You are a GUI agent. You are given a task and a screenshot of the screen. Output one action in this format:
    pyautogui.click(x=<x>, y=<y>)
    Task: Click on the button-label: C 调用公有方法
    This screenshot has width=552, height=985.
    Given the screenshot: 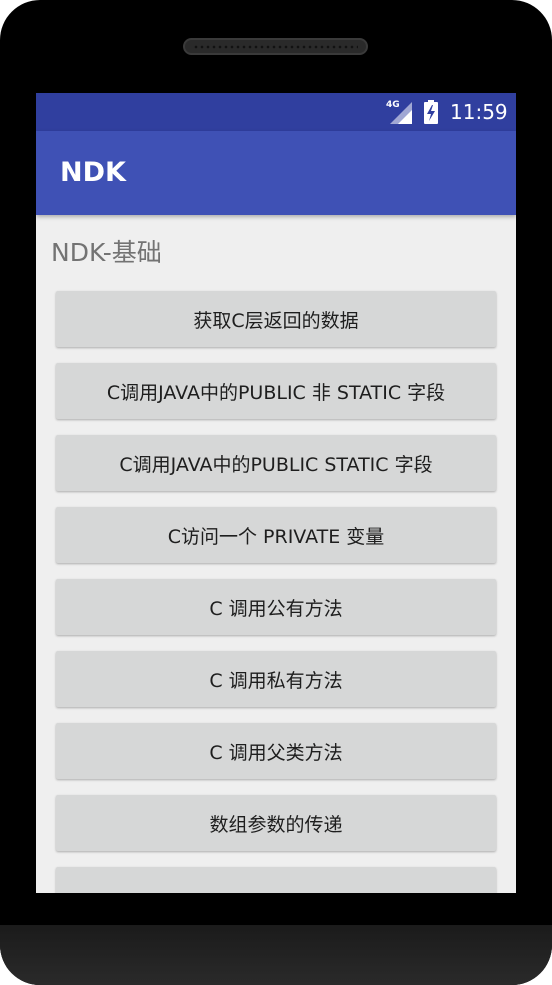 What is the action you would take?
    pyautogui.click(x=276, y=608)
    